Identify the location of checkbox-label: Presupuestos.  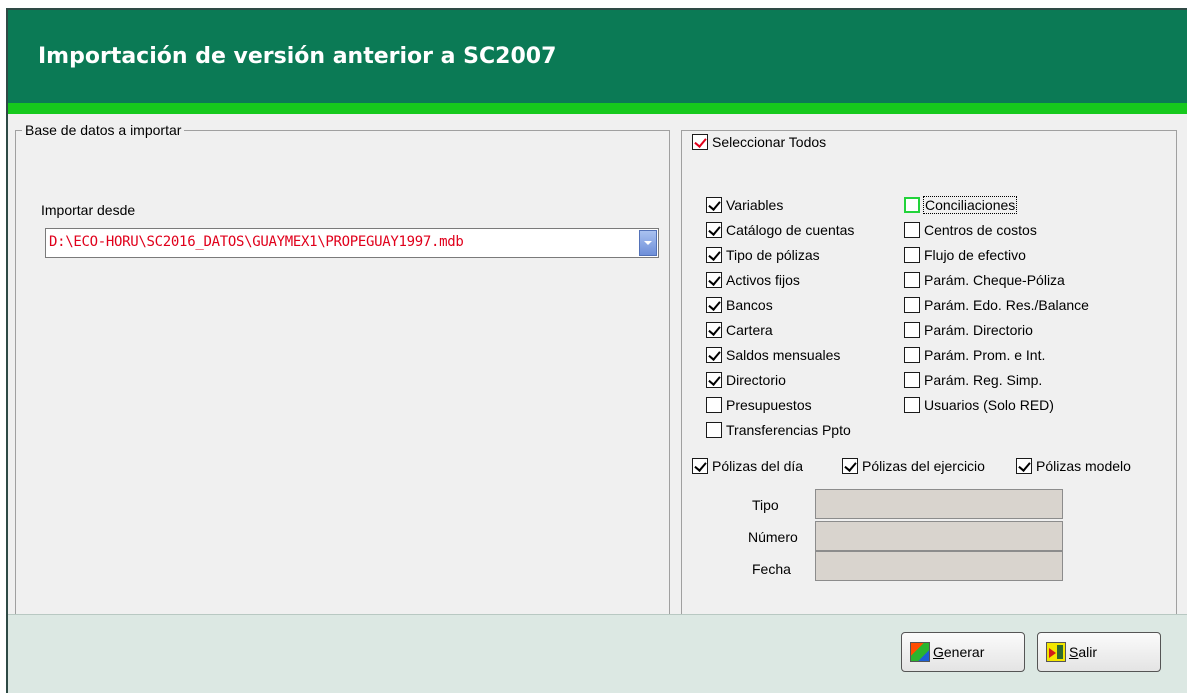
(769, 405).